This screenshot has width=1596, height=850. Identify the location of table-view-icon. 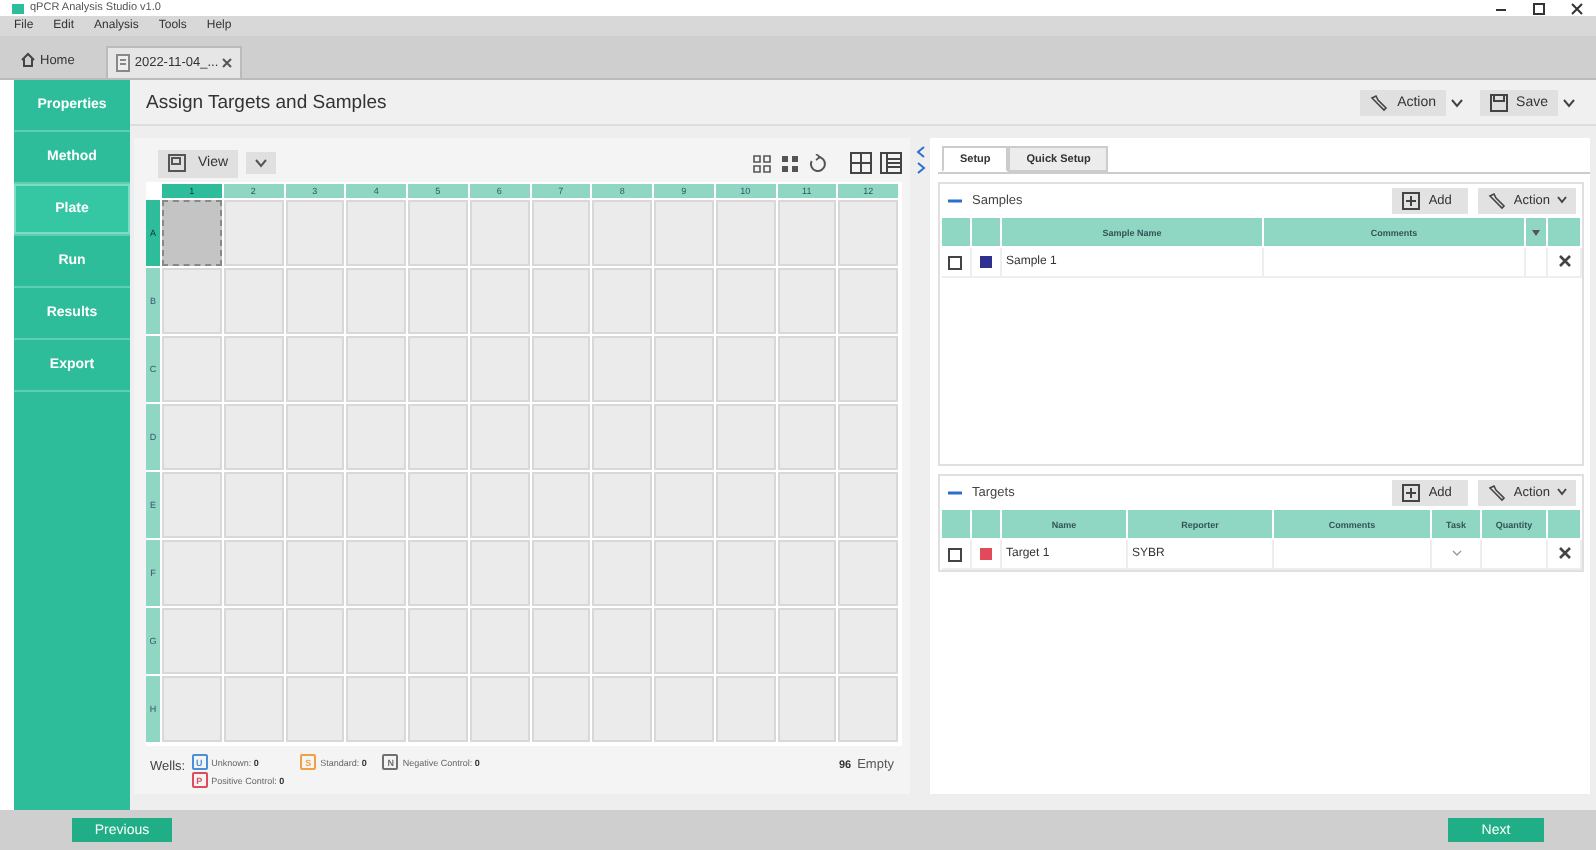
(891, 163).